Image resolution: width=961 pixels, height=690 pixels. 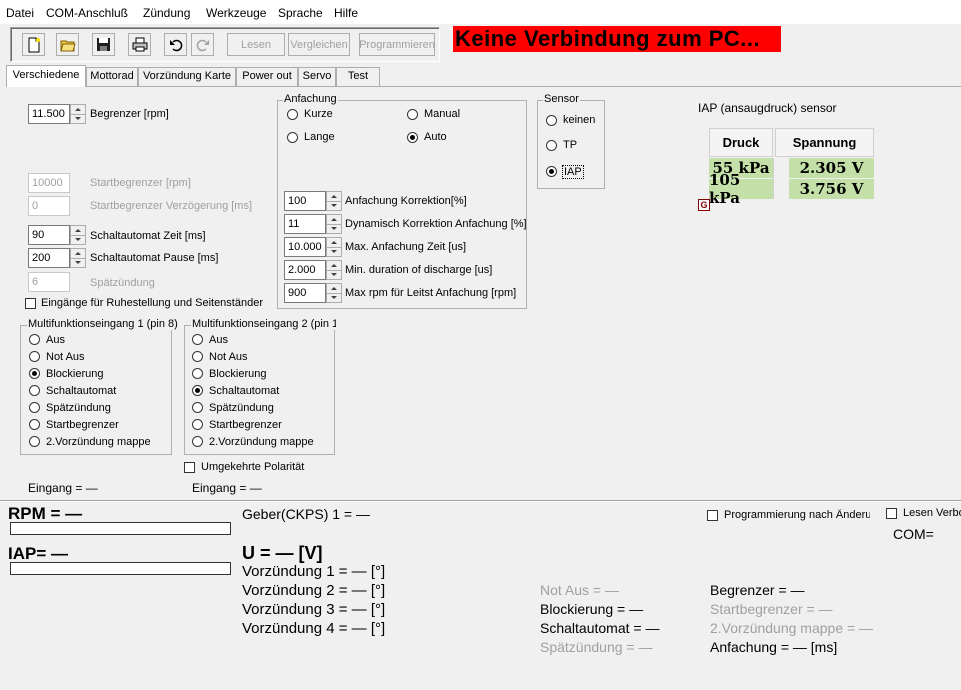 I want to click on rpm-readout: RPM = —, so click(x=45, y=513).